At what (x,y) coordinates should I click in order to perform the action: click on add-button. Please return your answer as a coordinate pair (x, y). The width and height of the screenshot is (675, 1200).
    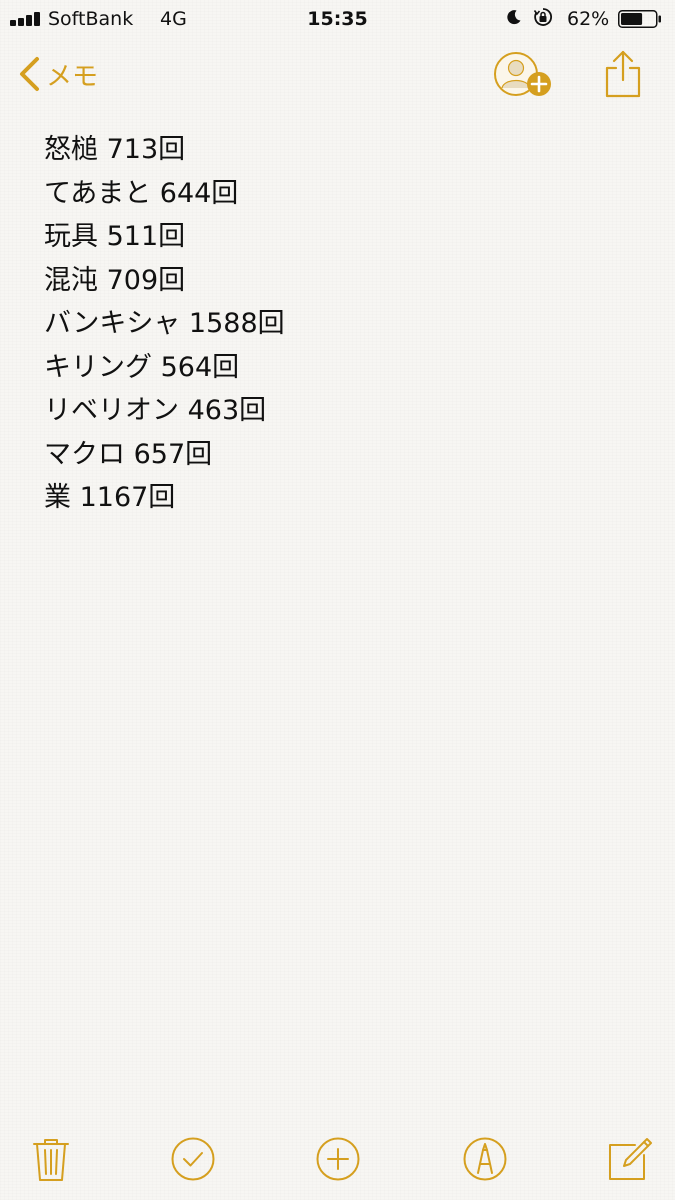
    Looking at the image, I should click on (338, 1159).